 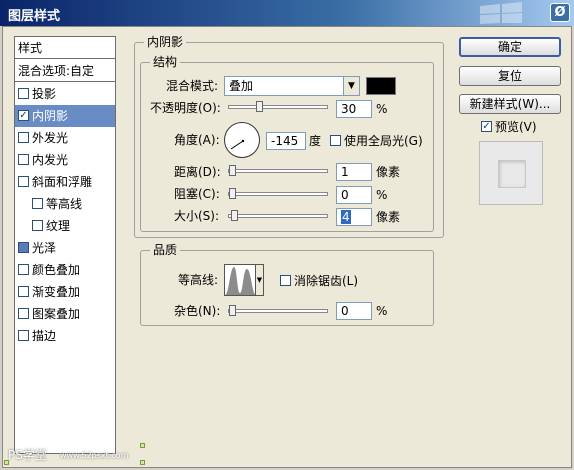 What do you see at coordinates (315, 141) in the screenshot?
I see `angle-unit: 度` at bounding box center [315, 141].